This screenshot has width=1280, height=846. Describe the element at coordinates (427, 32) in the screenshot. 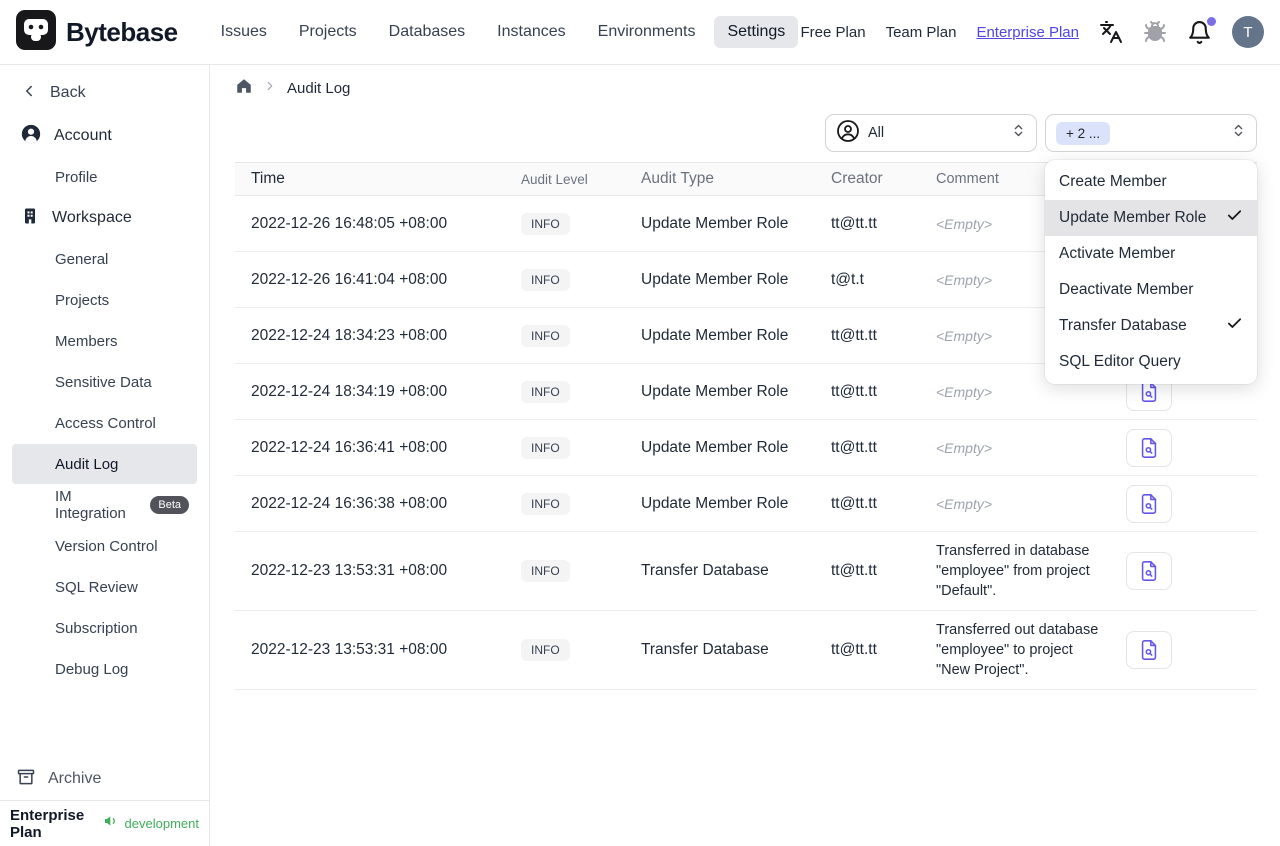

I see `nav-databases: Databases` at that location.